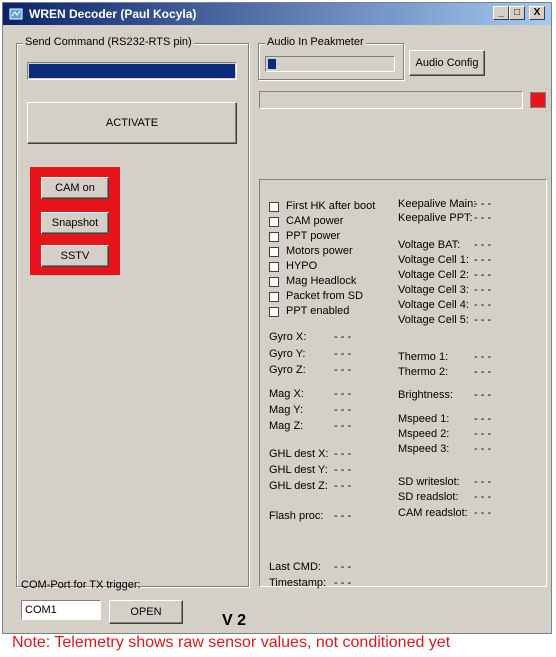 Image resolution: width=556 pixels, height=657 pixels. I want to click on status-indicator, so click(538, 100).